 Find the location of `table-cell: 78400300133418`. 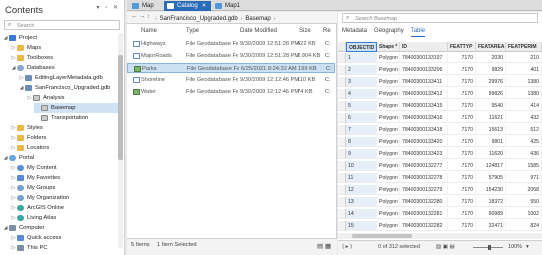

table-cell: 78400300133418 is located at coordinates (424, 130).